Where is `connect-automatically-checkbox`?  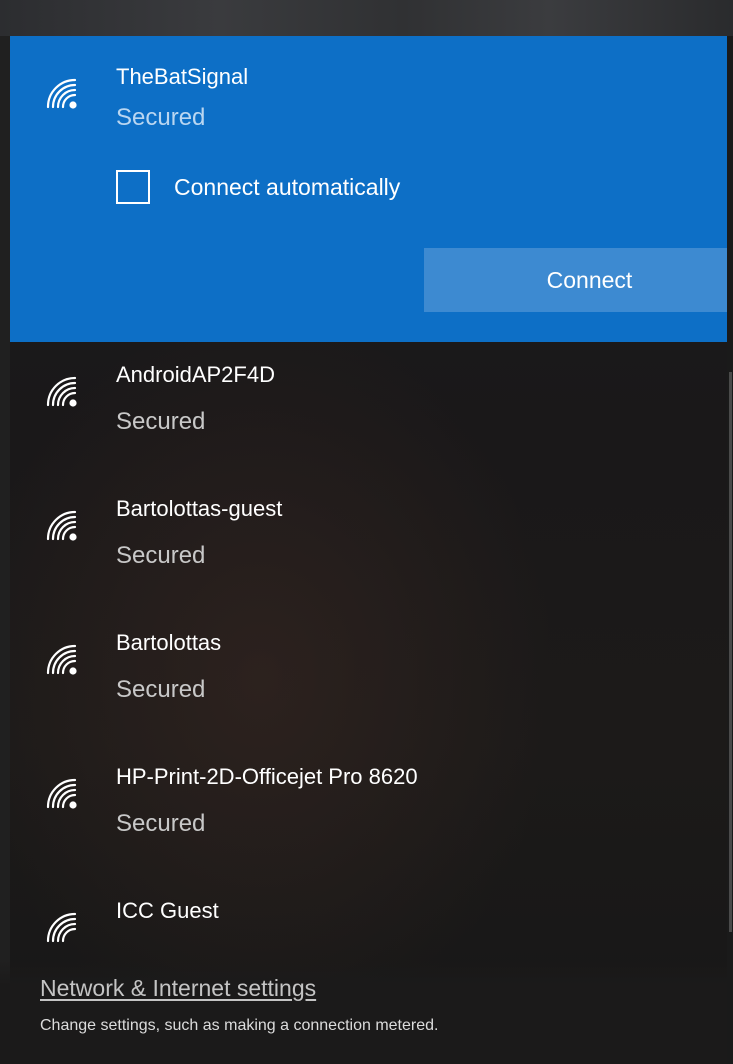 connect-automatically-checkbox is located at coordinates (133, 187).